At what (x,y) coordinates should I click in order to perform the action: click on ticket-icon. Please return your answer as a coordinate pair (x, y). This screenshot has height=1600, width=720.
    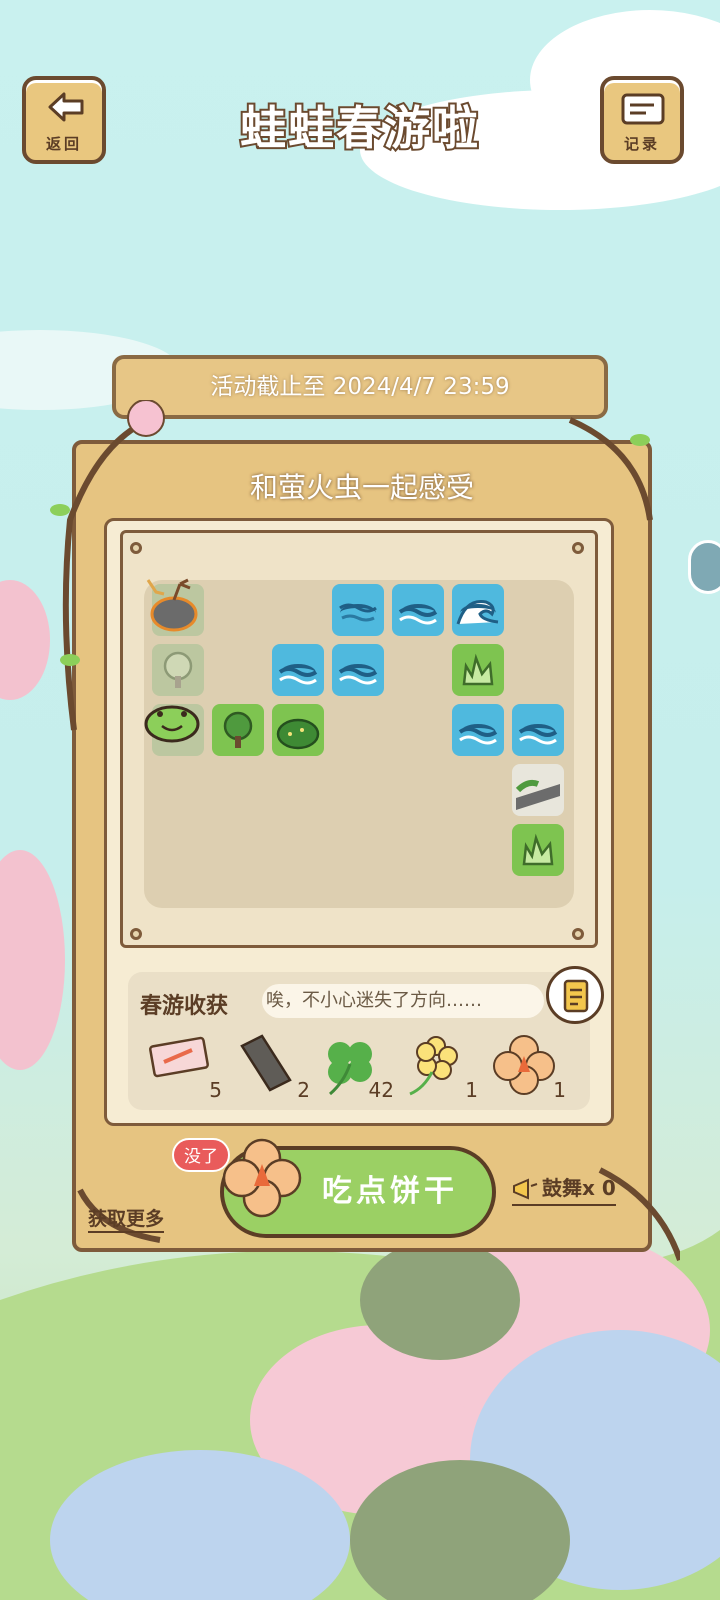
    Looking at the image, I should click on (179, 1057).